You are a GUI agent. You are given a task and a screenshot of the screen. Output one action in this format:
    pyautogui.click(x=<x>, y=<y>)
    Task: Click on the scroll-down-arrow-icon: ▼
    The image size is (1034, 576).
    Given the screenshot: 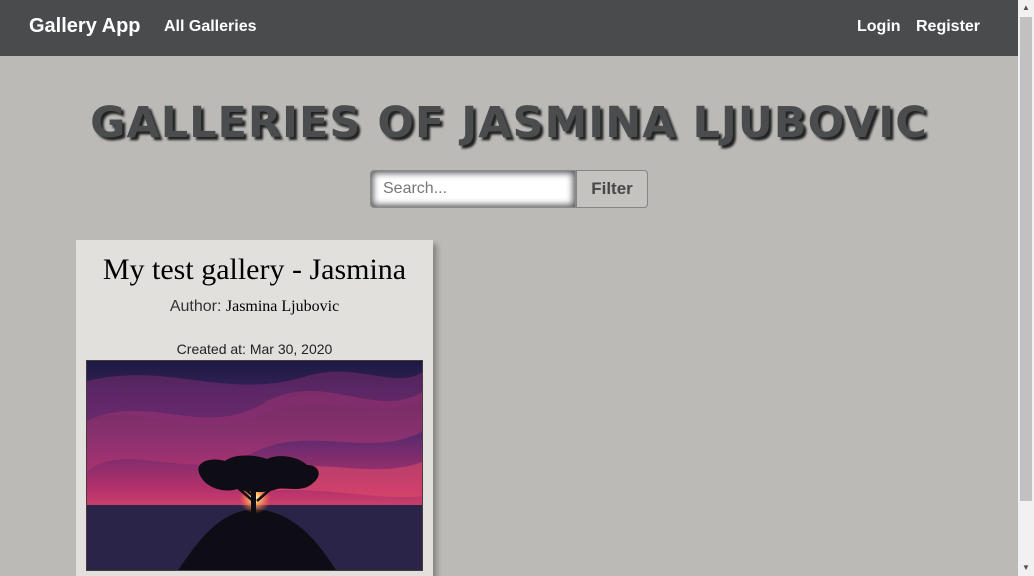 What is the action you would take?
    pyautogui.click(x=1026, y=568)
    